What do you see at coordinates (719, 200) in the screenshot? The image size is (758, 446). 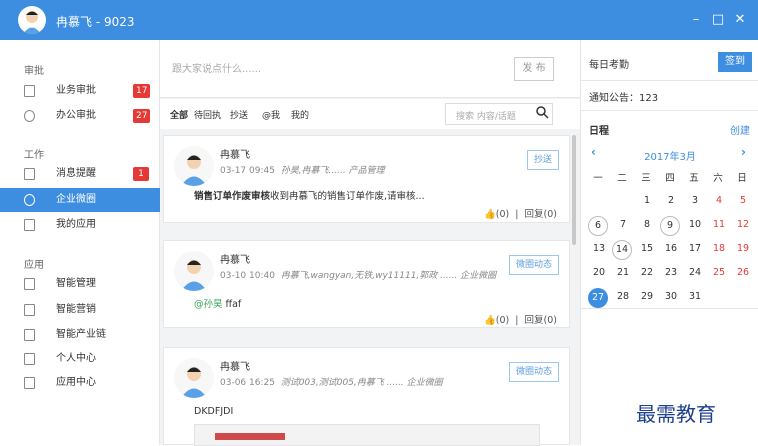 I see `calendar-day: 4` at bounding box center [719, 200].